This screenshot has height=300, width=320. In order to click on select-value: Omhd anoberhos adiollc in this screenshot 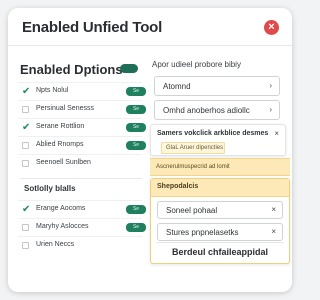, I will do `click(206, 110)`.